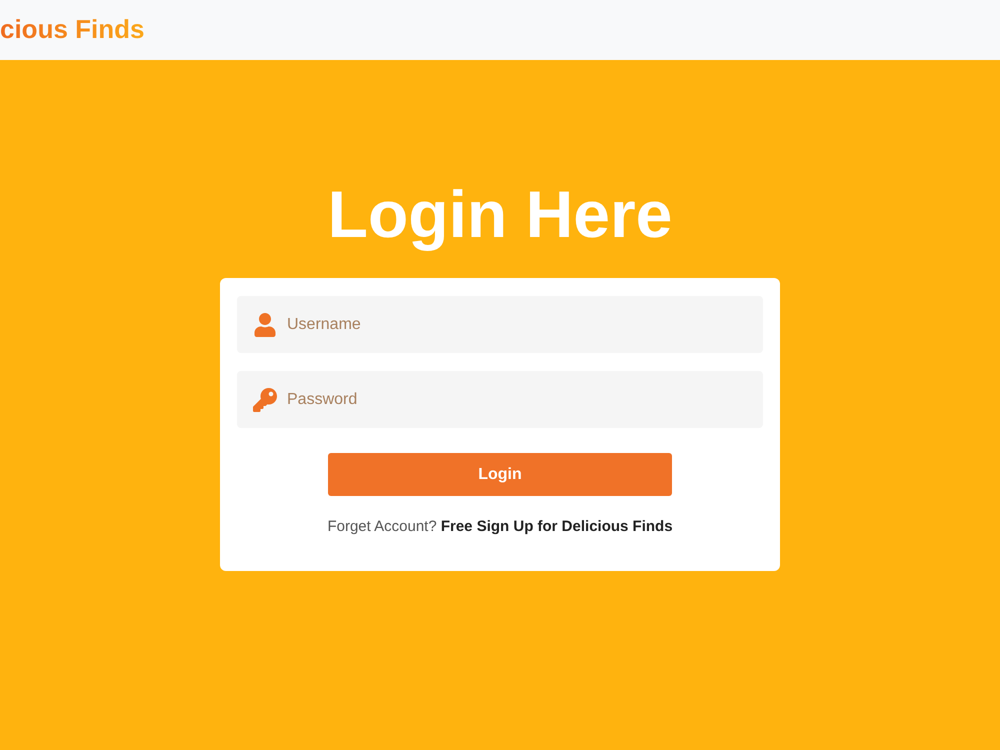  I want to click on login-button: Login, so click(500, 474).